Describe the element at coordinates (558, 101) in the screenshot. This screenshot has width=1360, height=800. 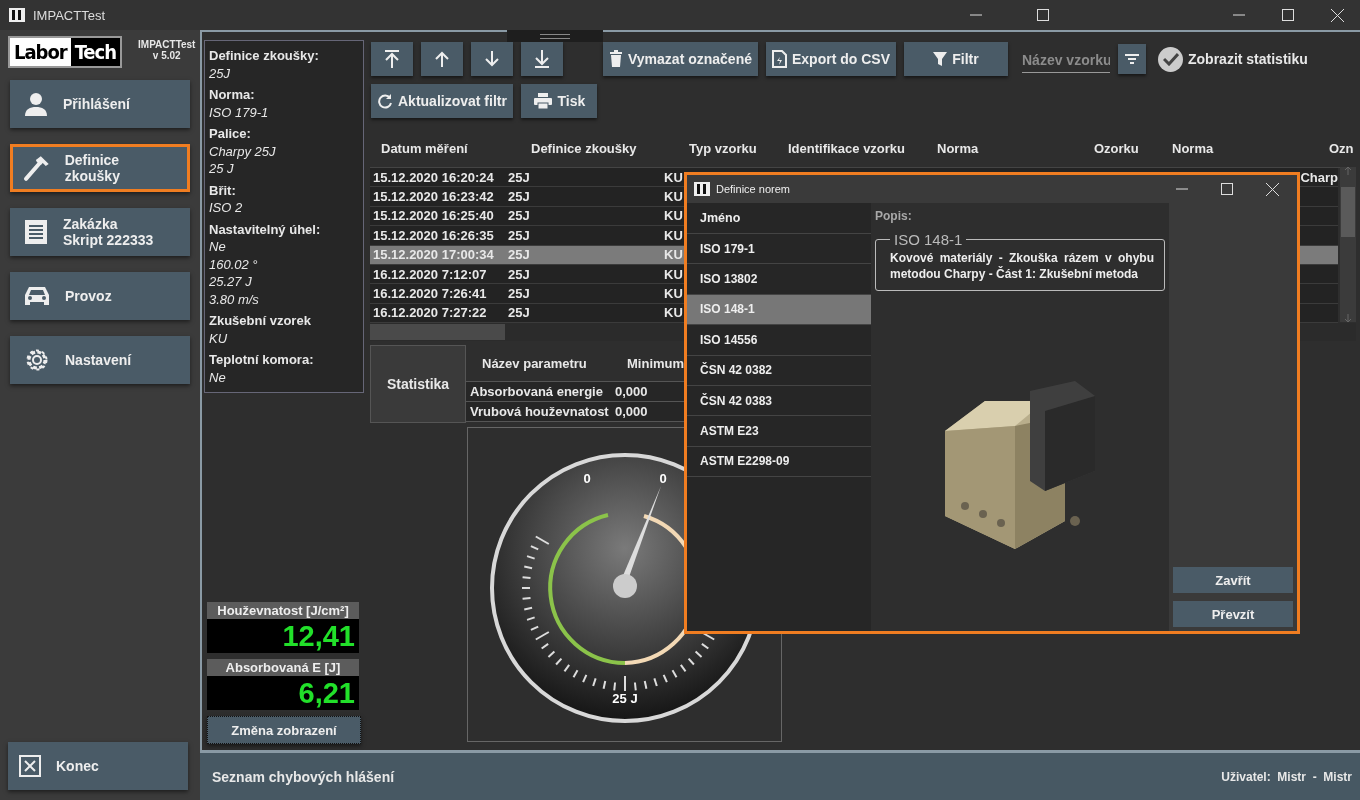
I see `action-button: Tisk` at that location.